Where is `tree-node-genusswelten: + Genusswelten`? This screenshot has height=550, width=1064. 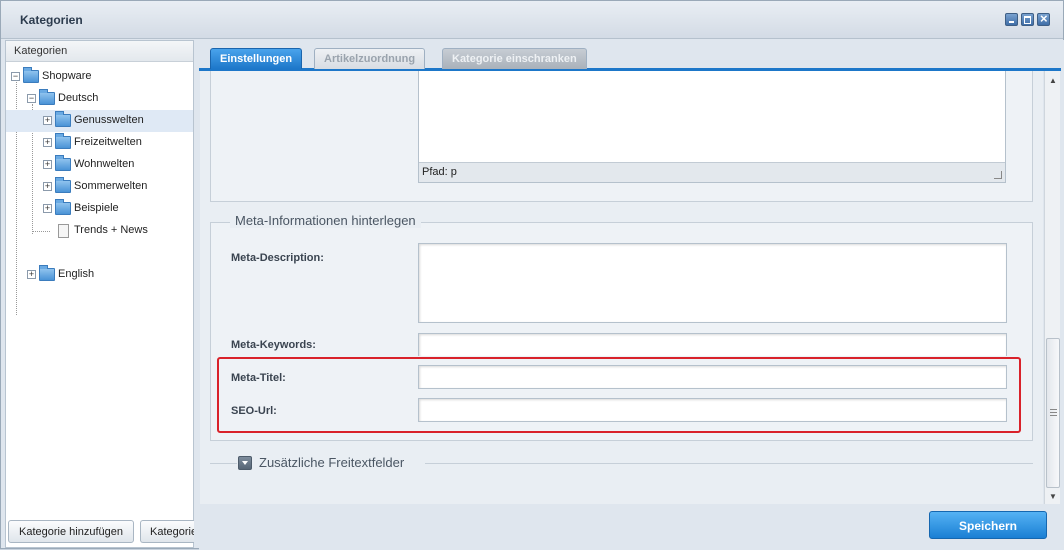 tree-node-genusswelten: + Genusswelten is located at coordinates (99, 121).